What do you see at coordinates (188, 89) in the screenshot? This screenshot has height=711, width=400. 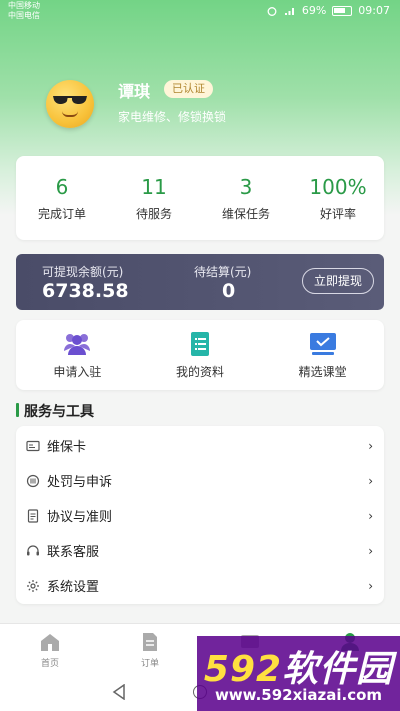 I see `verified-badge: 已认证` at bounding box center [188, 89].